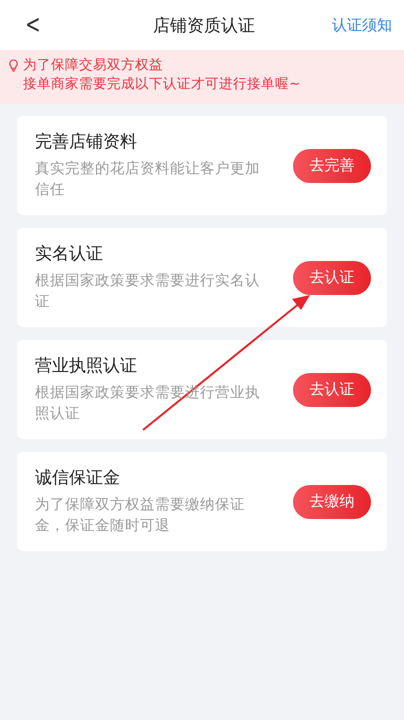 This screenshot has width=404, height=720. I want to click on card-title: 实名认证, so click(69, 254).